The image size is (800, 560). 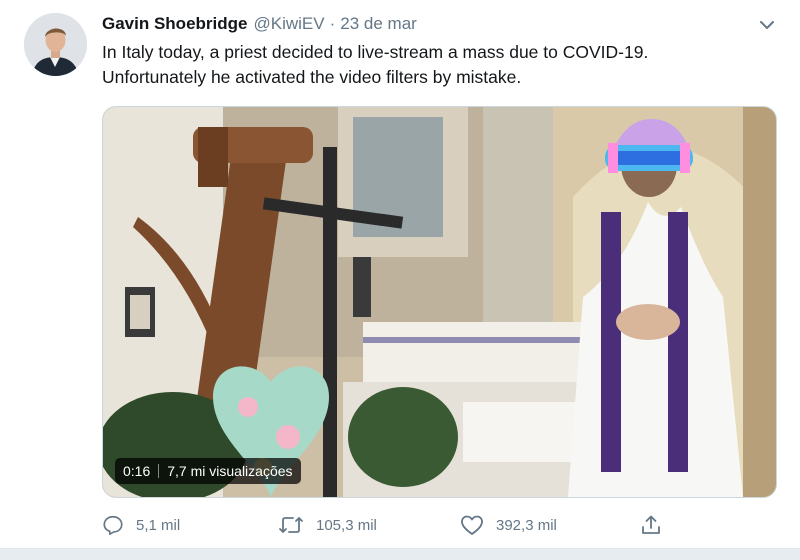 What do you see at coordinates (288, 24) in the screenshot?
I see `author-handle: @KiwiEV` at bounding box center [288, 24].